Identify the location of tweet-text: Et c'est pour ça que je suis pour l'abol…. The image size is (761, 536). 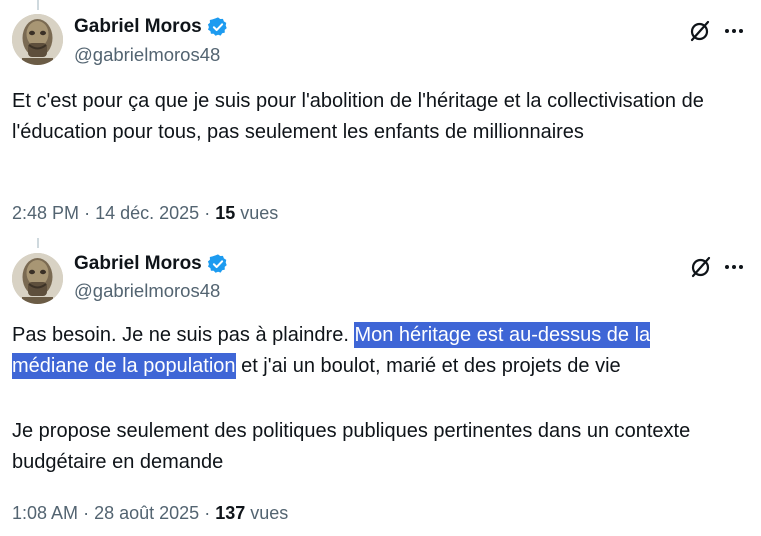
(358, 116).